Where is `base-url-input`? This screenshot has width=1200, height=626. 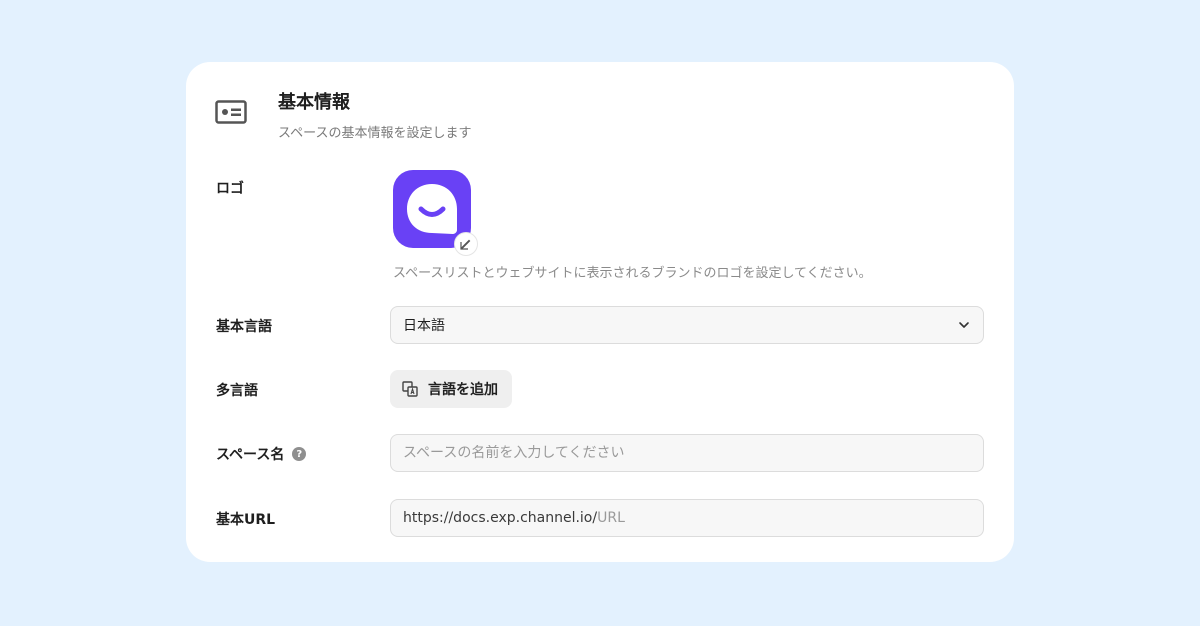 base-url-input is located at coordinates (784, 518).